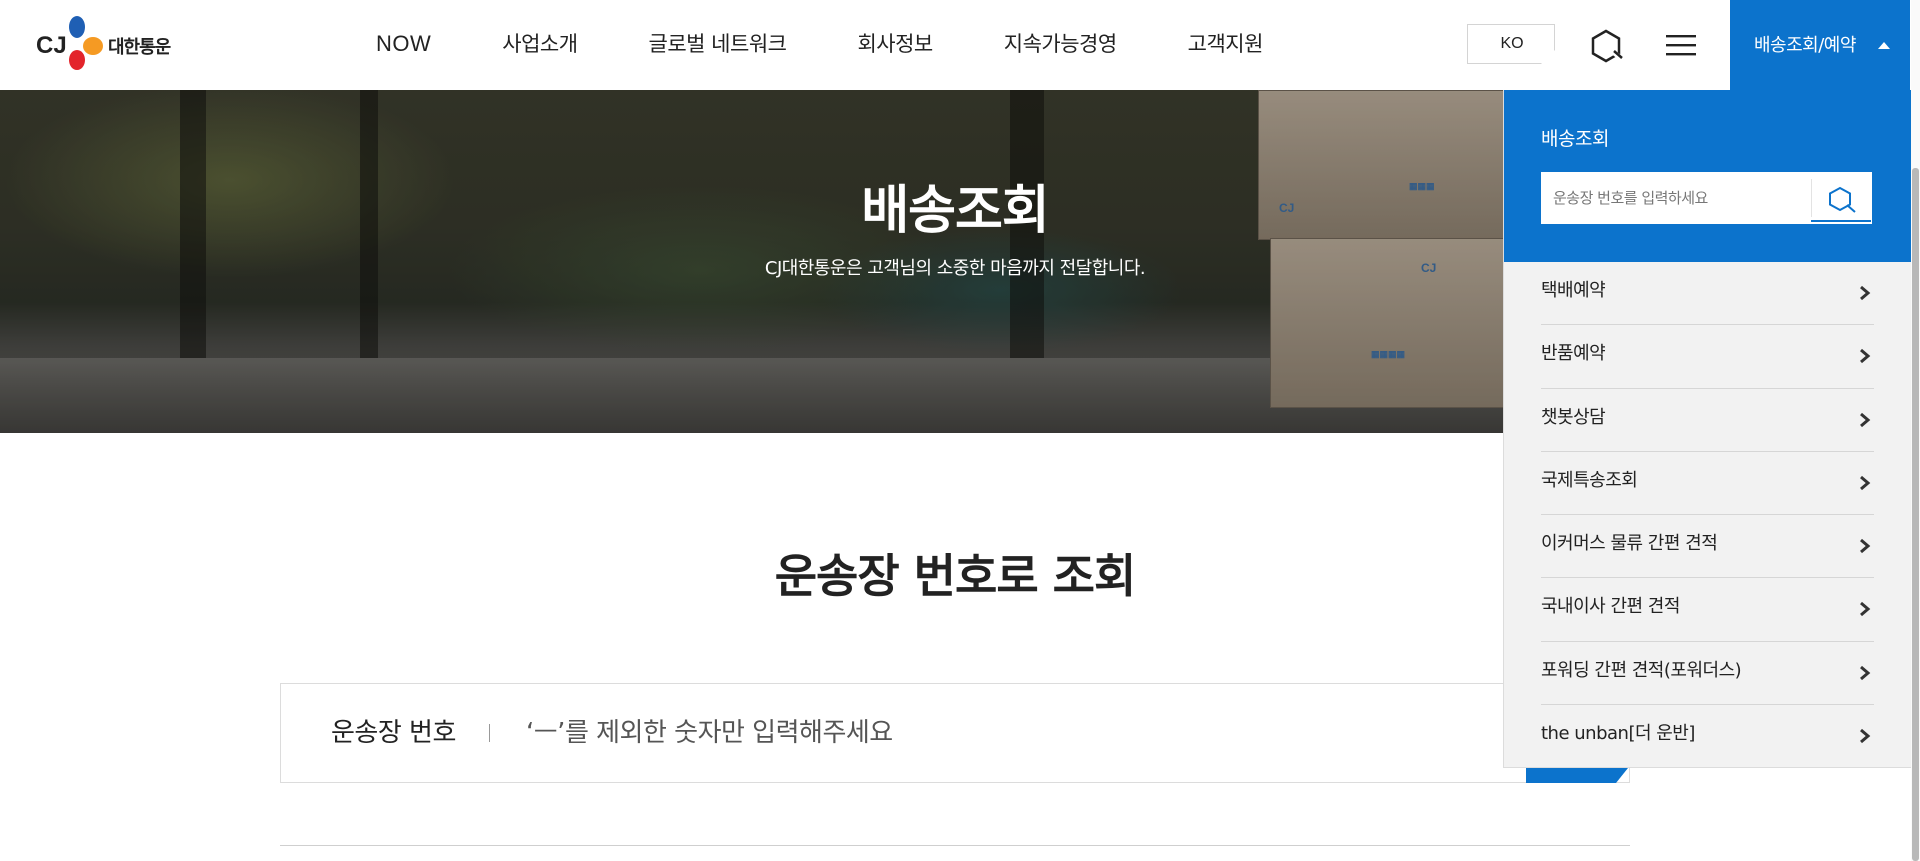  I want to click on nav-item-support: 고객지원, so click(1226, 45).